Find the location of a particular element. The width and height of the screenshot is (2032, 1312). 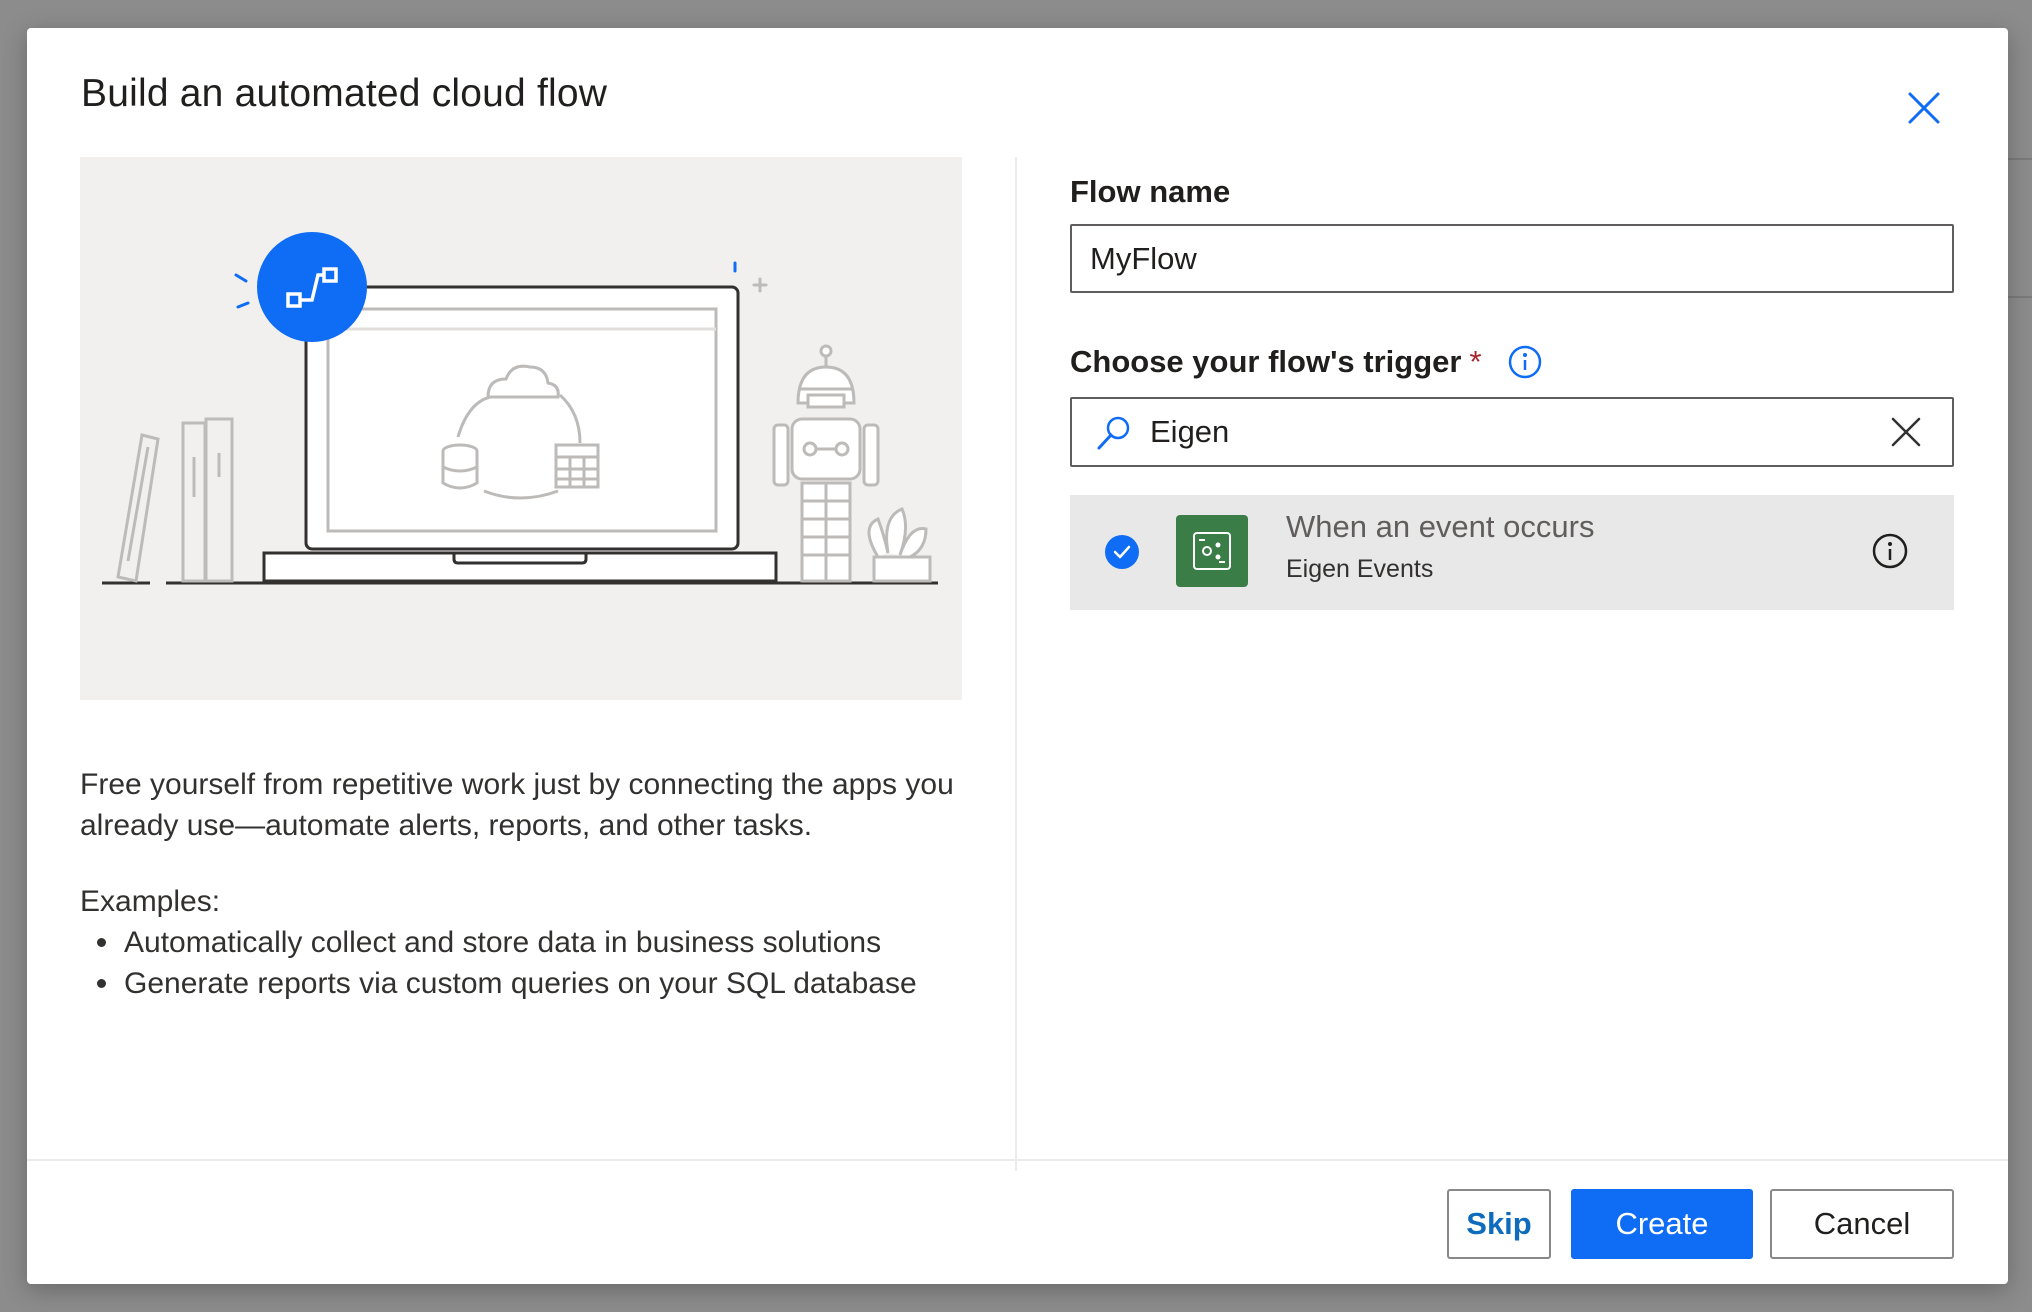

examples-heading: Examples: is located at coordinates (150, 901).